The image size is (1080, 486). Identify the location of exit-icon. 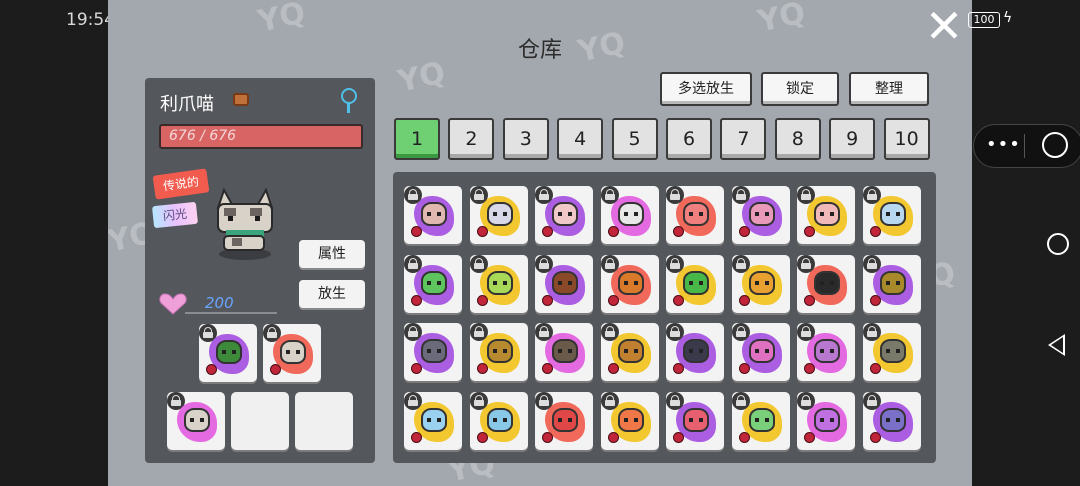
(1055, 145).